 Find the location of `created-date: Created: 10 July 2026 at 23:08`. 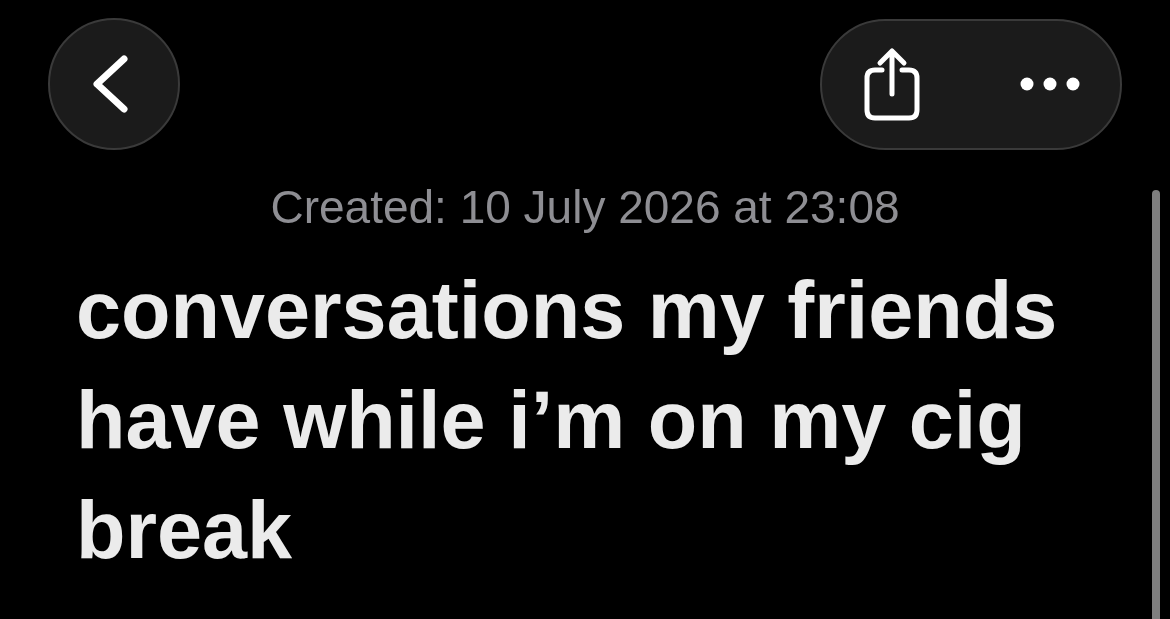

created-date: Created: 10 July 2026 at 23:08 is located at coordinates (585, 207).